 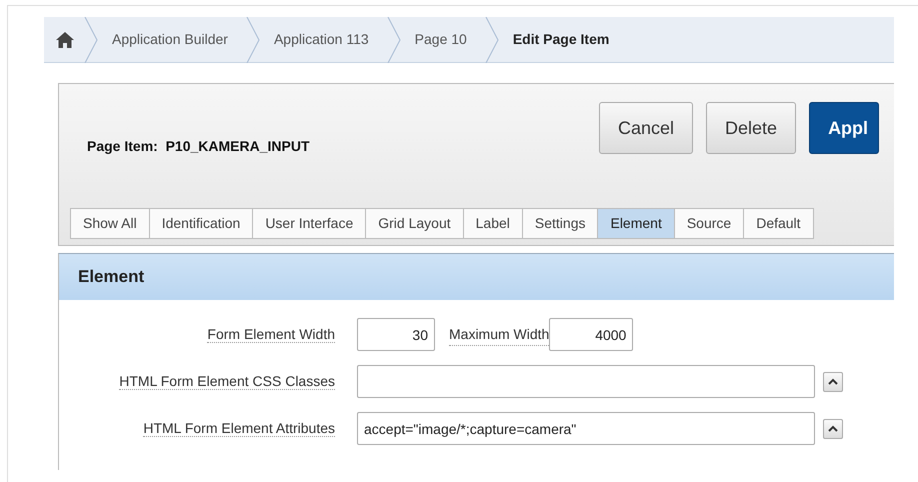 I want to click on tab: Settings, so click(x=560, y=223).